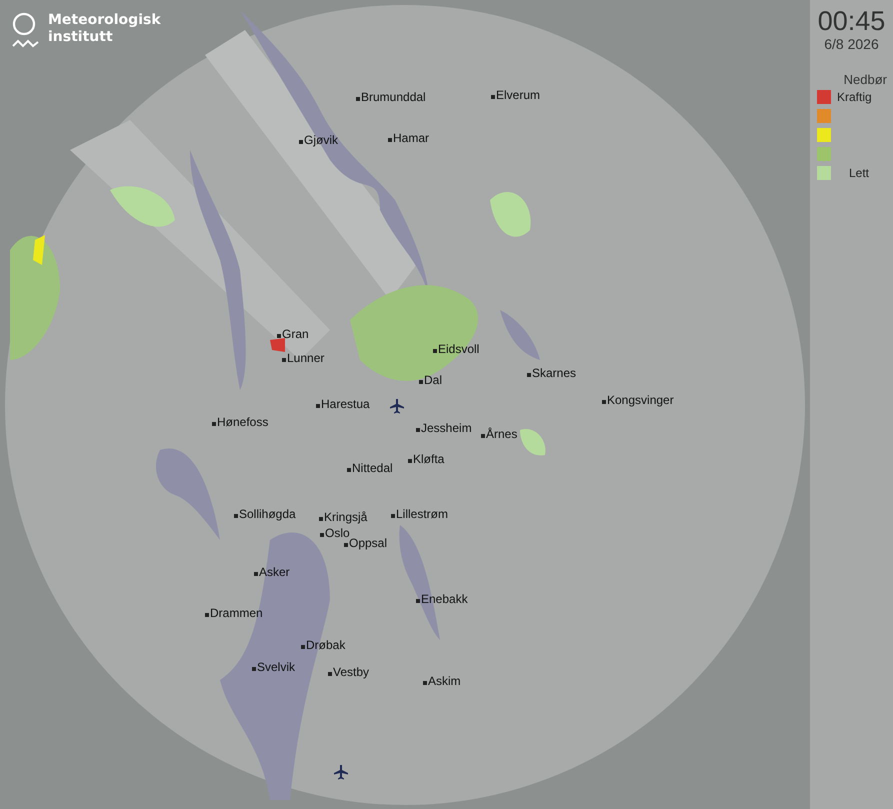 This screenshot has height=809, width=893. I want to click on place-label: Hønefoss, so click(242, 422).